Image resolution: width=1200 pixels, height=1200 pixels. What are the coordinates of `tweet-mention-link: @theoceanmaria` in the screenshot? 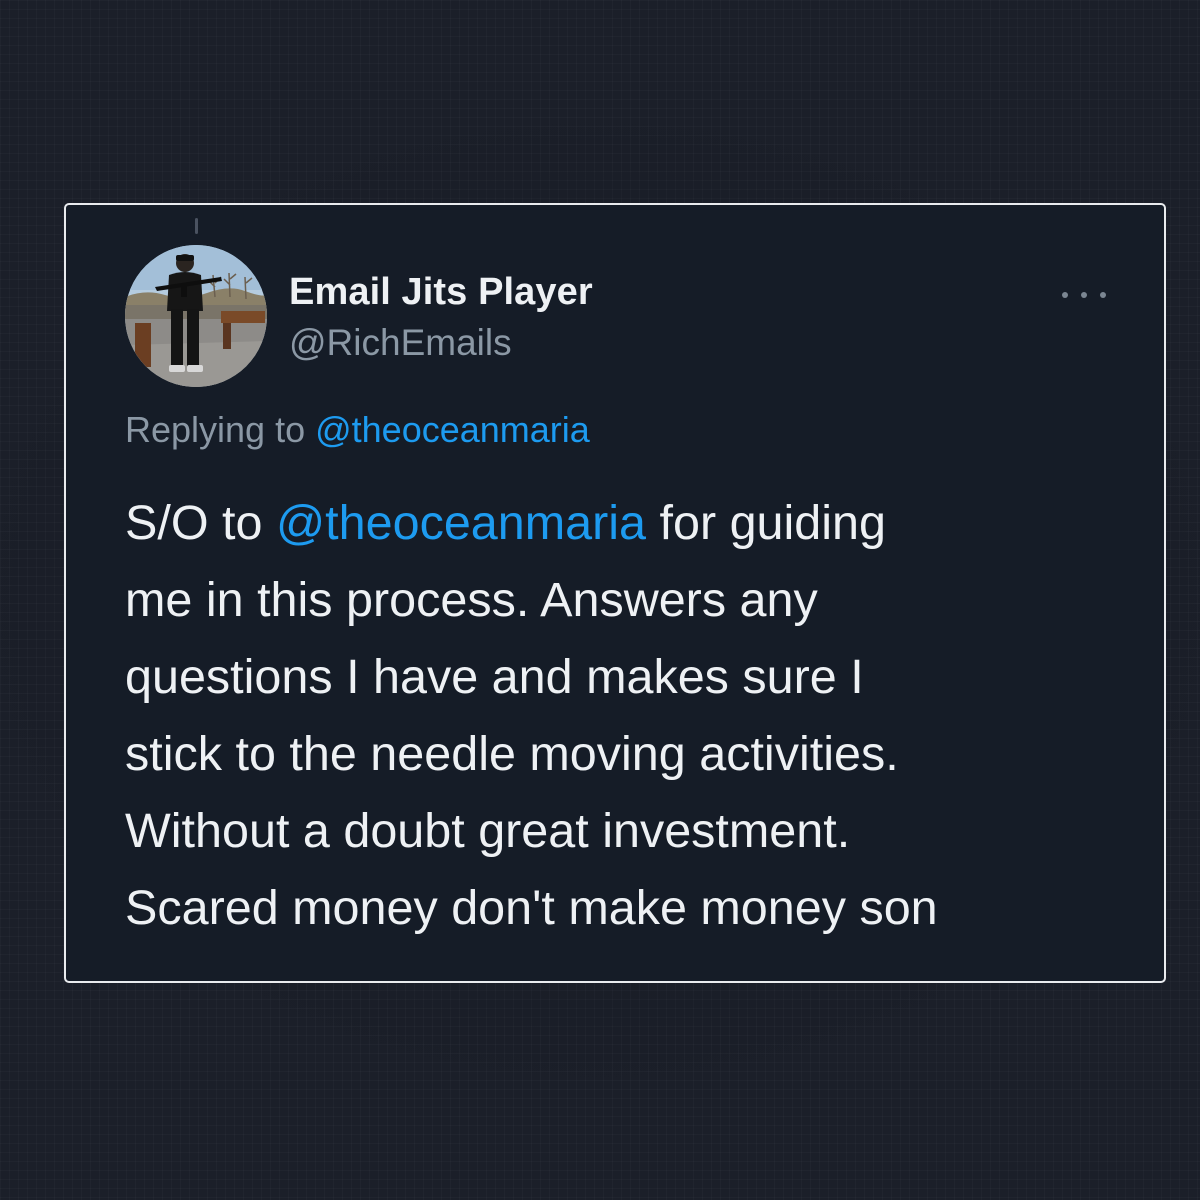 It's located at (461, 523).